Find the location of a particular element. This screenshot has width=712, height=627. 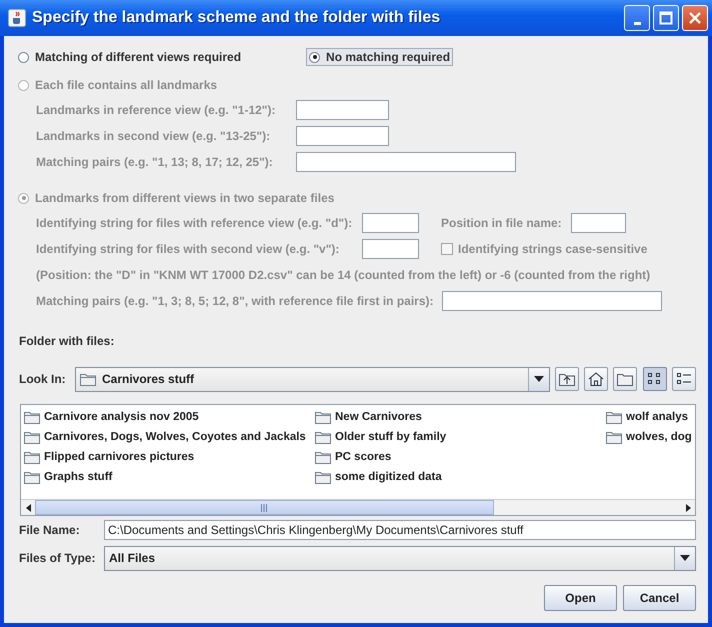

folder-up-icon is located at coordinates (567, 379).